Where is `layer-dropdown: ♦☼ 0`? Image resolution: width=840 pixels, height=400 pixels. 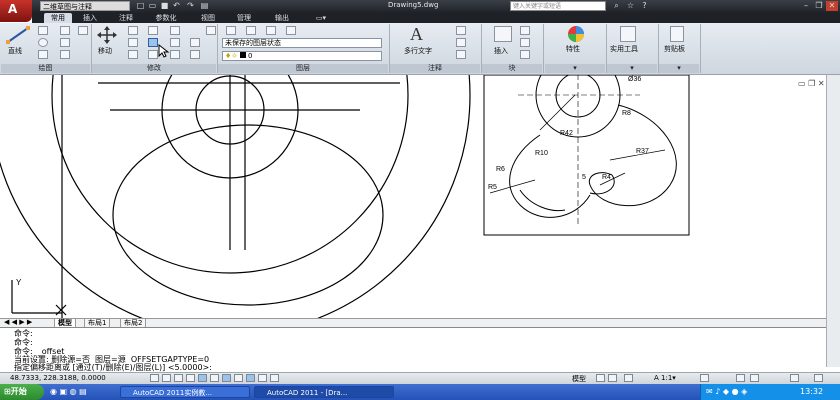 layer-dropdown: ♦☼ 0 is located at coordinates (302, 56).